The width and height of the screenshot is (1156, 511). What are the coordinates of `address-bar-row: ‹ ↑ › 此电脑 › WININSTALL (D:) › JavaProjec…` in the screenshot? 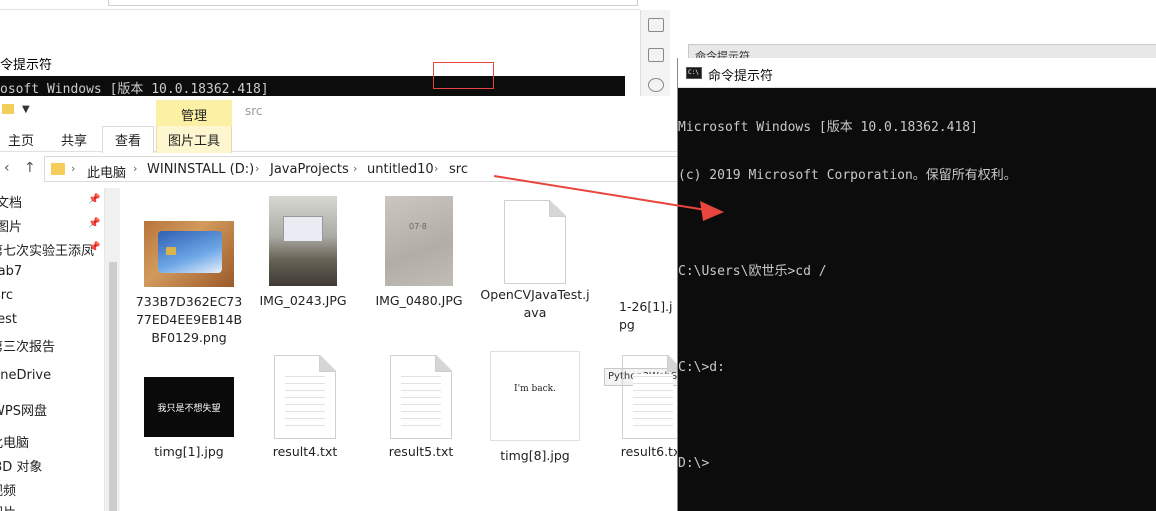 It's located at (340, 170).